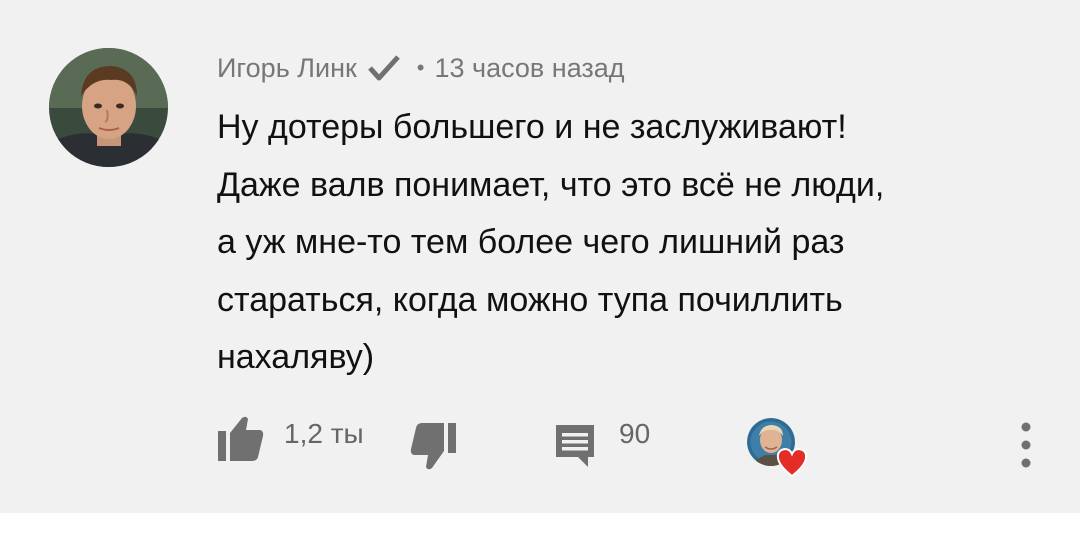 The height and width of the screenshot is (535, 1080). Describe the element at coordinates (384, 68) in the screenshot. I see `check-icon` at that location.